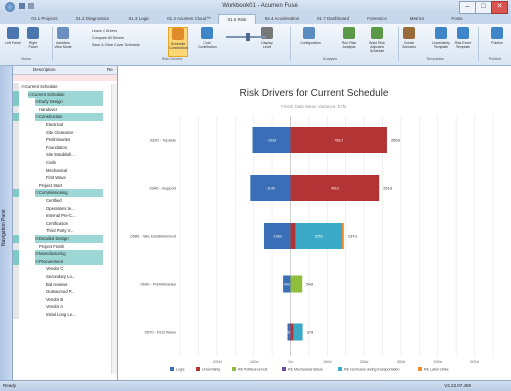 This screenshot has height=391, width=511. Describe the element at coordinates (72, 178) in the screenshot. I see `tree-row: First Wave` at that location.